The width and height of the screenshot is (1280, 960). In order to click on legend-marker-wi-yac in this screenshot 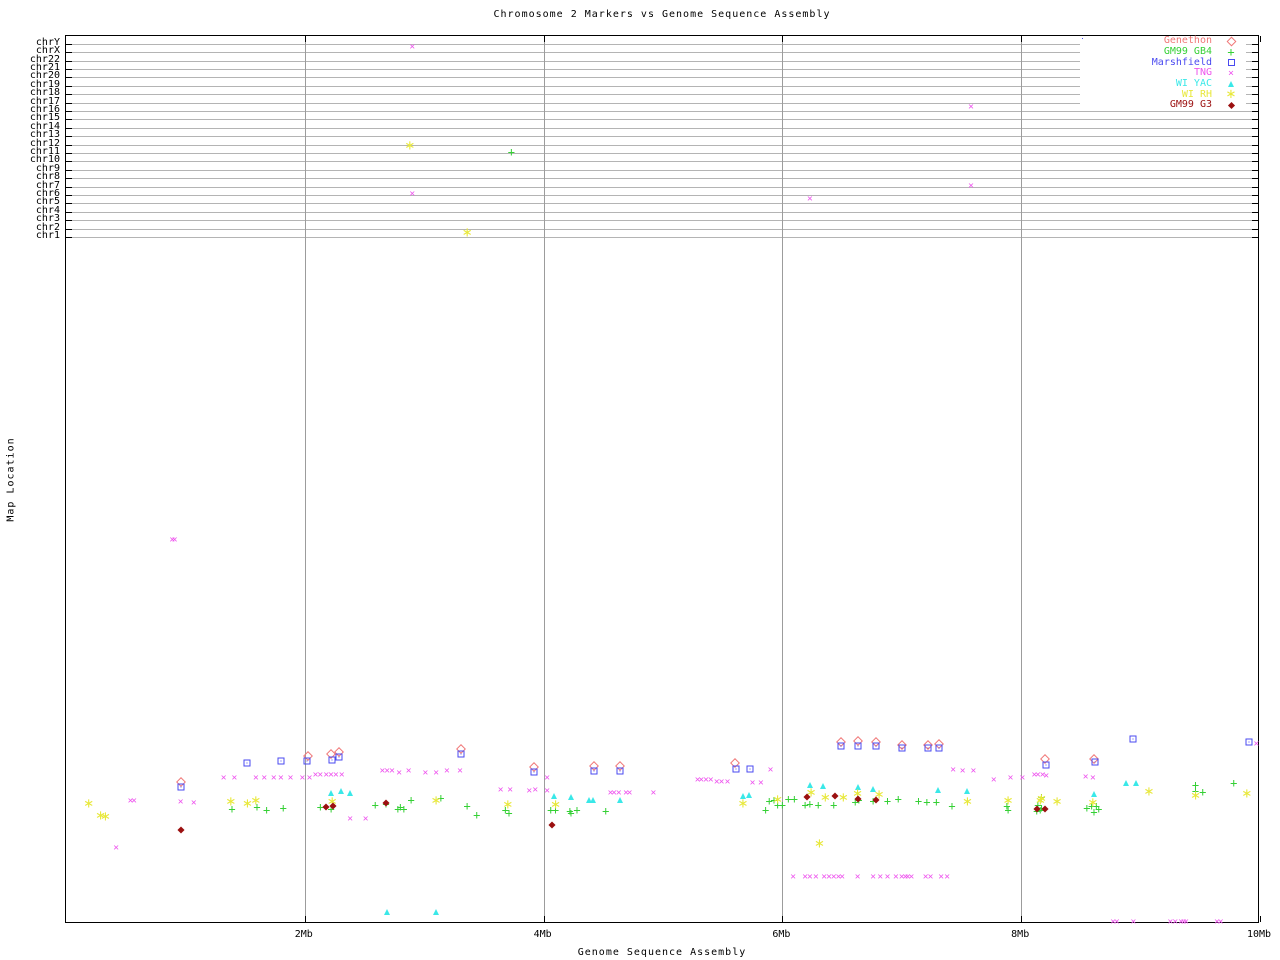, I will do `click(1231, 84)`.